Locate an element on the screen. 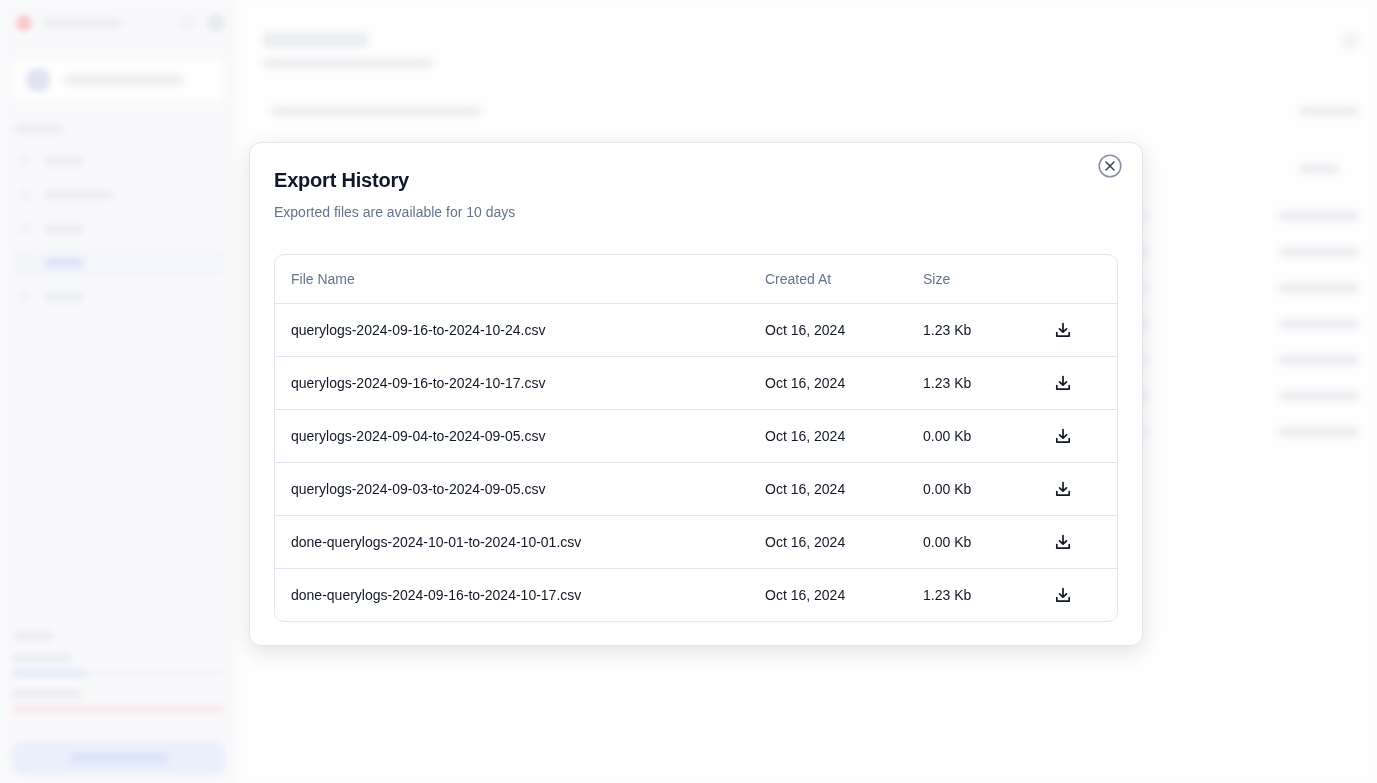  close-icon is located at coordinates (1110, 166).